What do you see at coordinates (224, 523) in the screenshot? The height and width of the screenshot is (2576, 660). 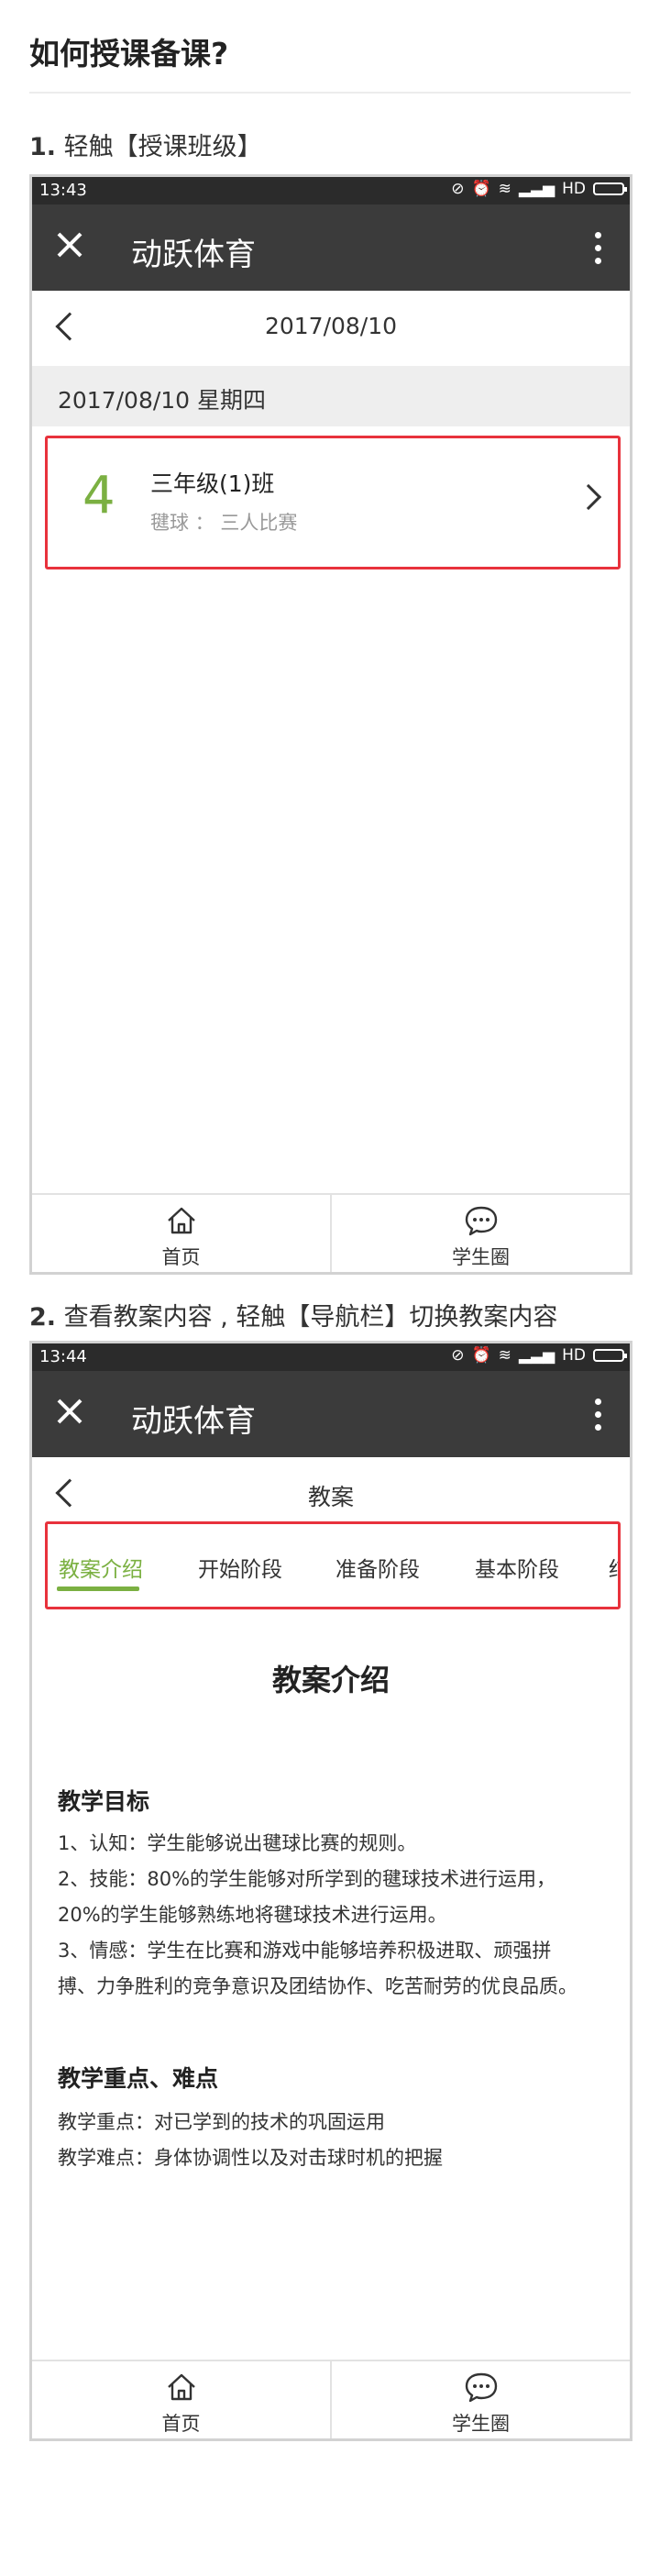 I see `class-subtitle: 毽球 ： 三人比赛` at bounding box center [224, 523].